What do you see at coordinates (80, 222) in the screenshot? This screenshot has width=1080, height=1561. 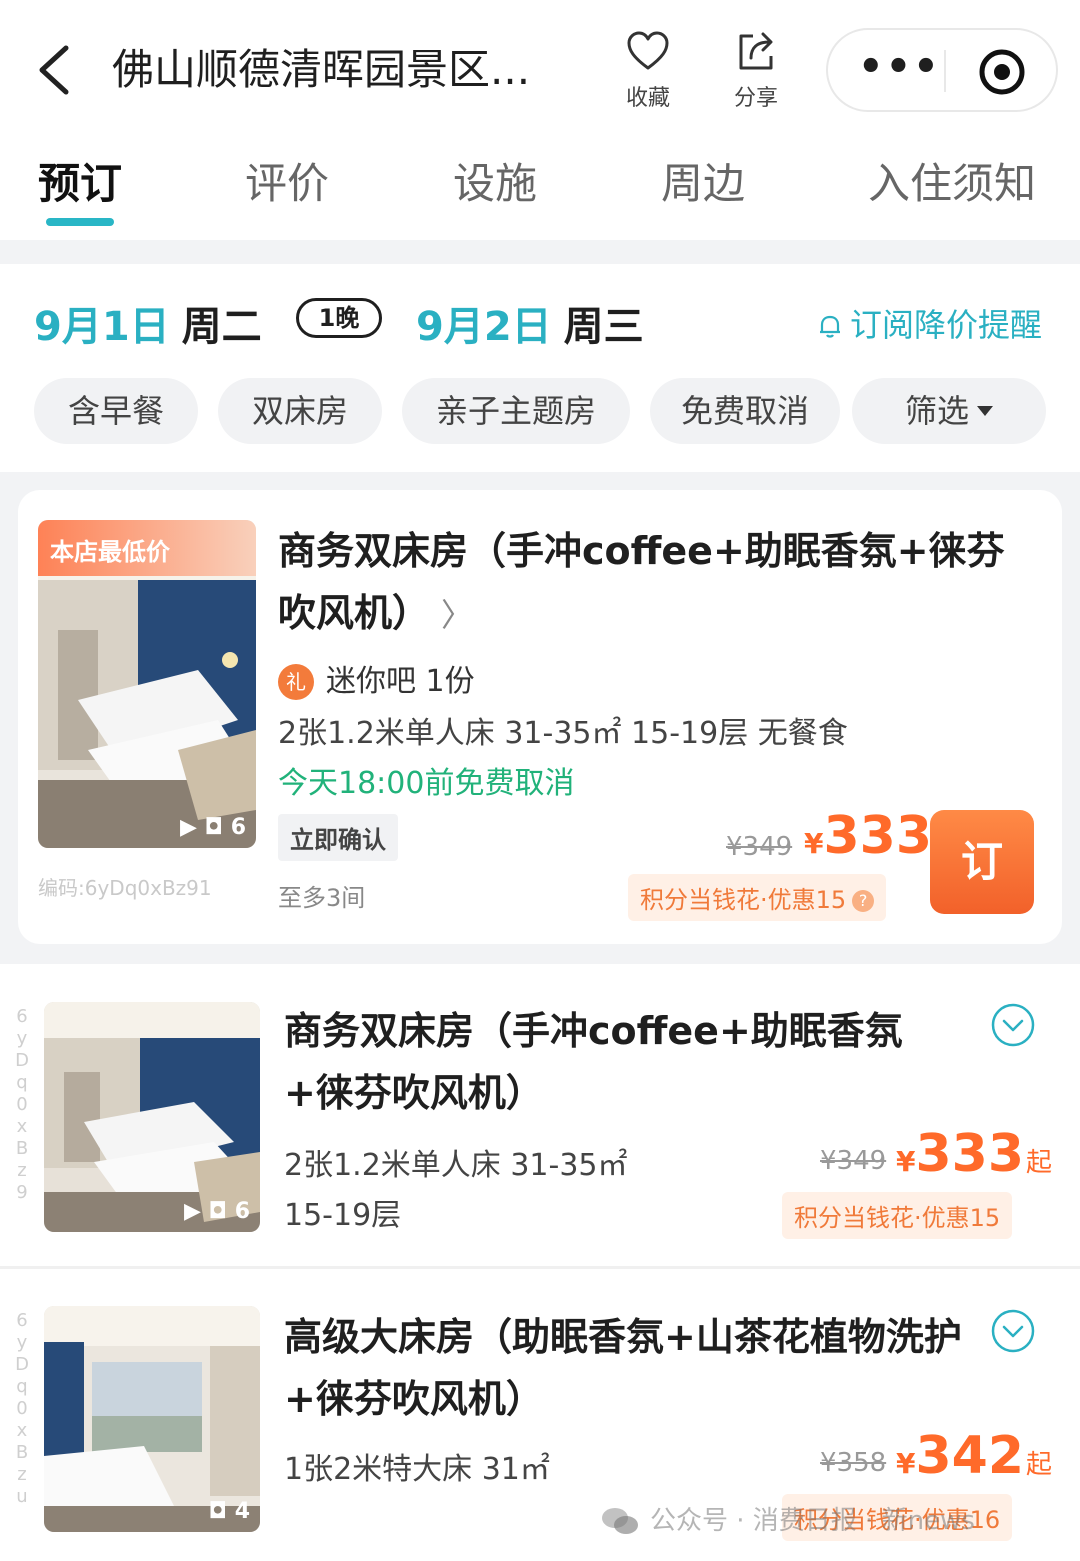 I see `active-tab-indicator` at bounding box center [80, 222].